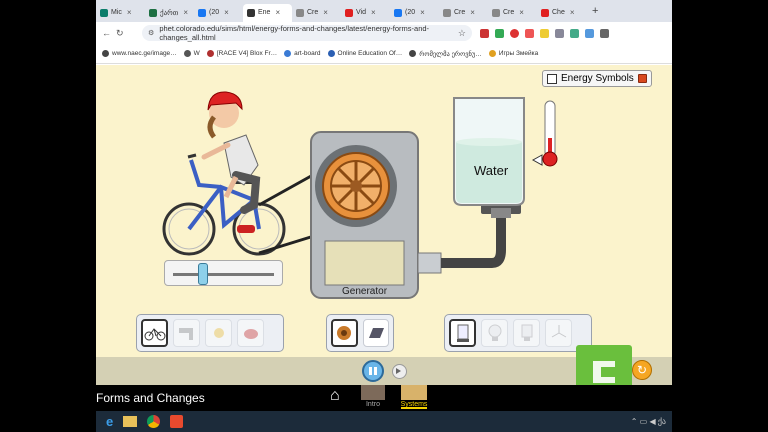  What do you see at coordinates (264, 12) in the screenshot?
I see `tab-label: Ene` at bounding box center [264, 12].